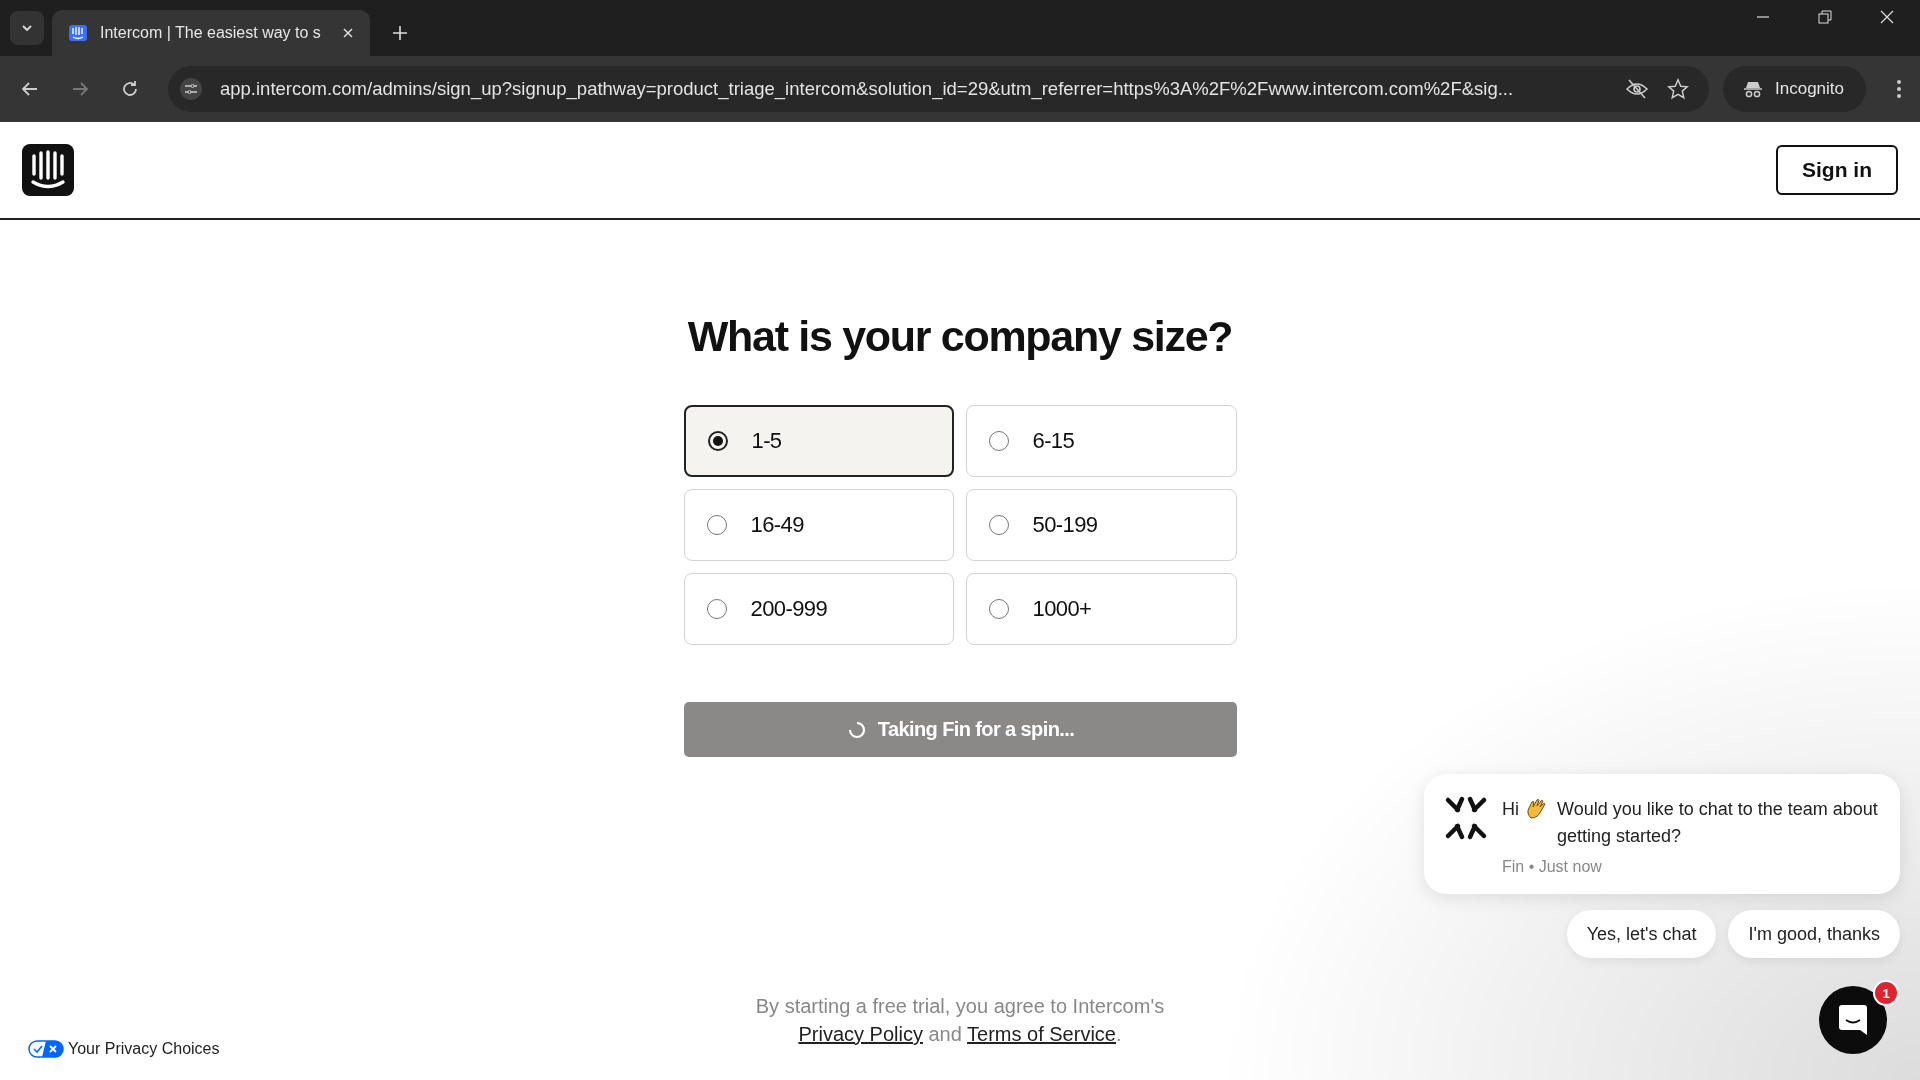  I want to click on tab-search-button, so click(27, 28).